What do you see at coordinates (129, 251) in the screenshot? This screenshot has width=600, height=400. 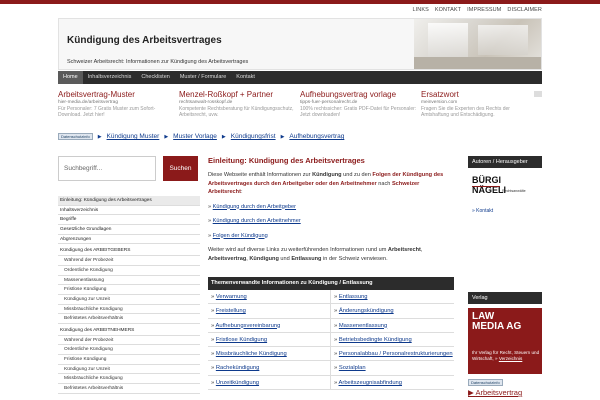 I see `sidebar-item: Kündigung des ARBEITGEBERS` at bounding box center [129, 251].